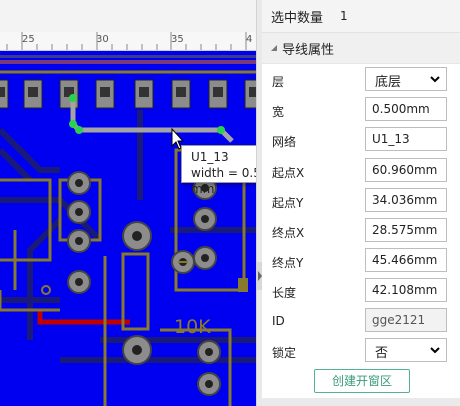 The height and width of the screenshot is (406, 460). What do you see at coordinates (288, 173) in the screenshot?
I see `start-x-label: 起点X` at bounding box center [288, 173].